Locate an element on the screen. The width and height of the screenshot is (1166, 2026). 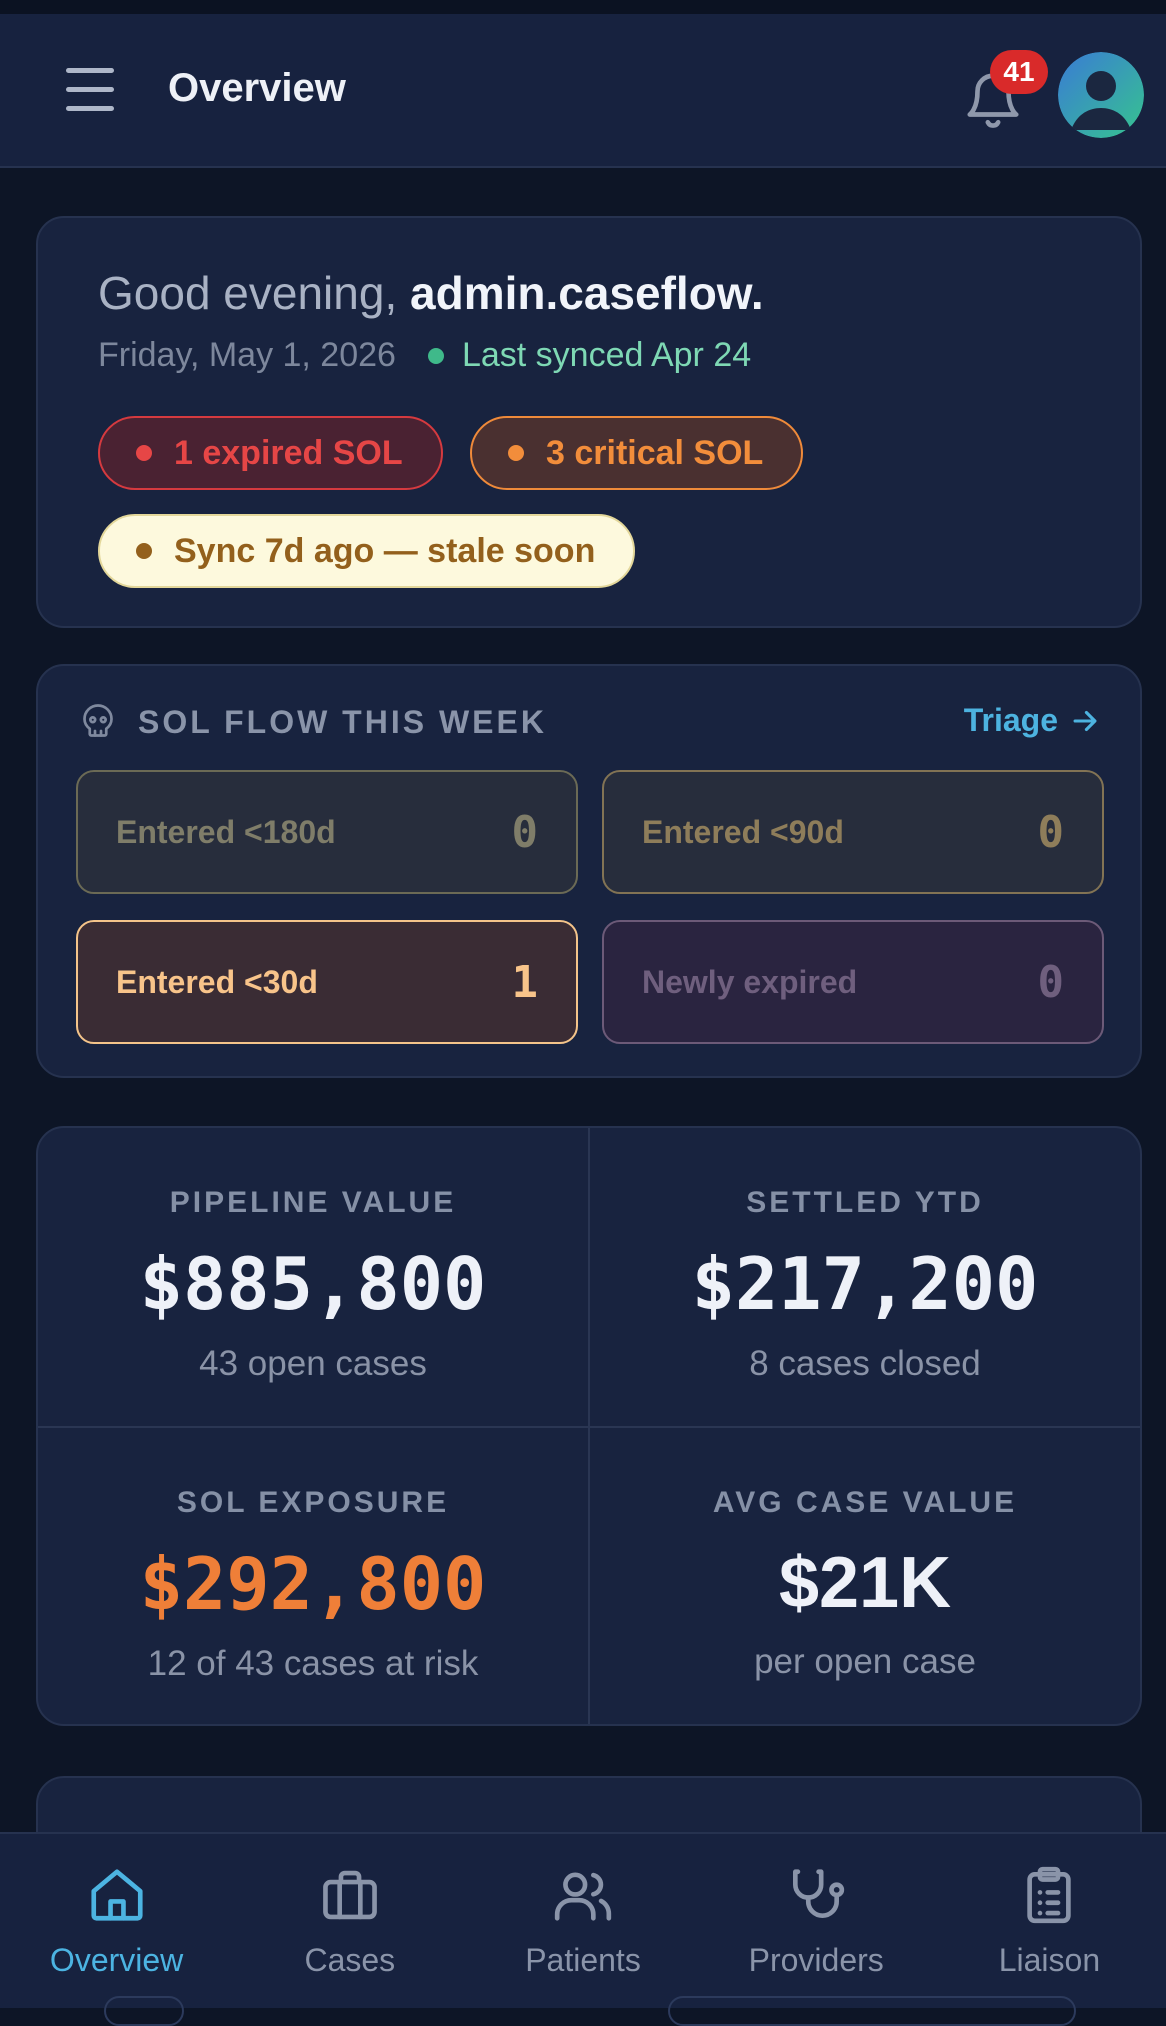
greeting-text: Good evening, admin.caseflow. is located at coordinates (431, 293).